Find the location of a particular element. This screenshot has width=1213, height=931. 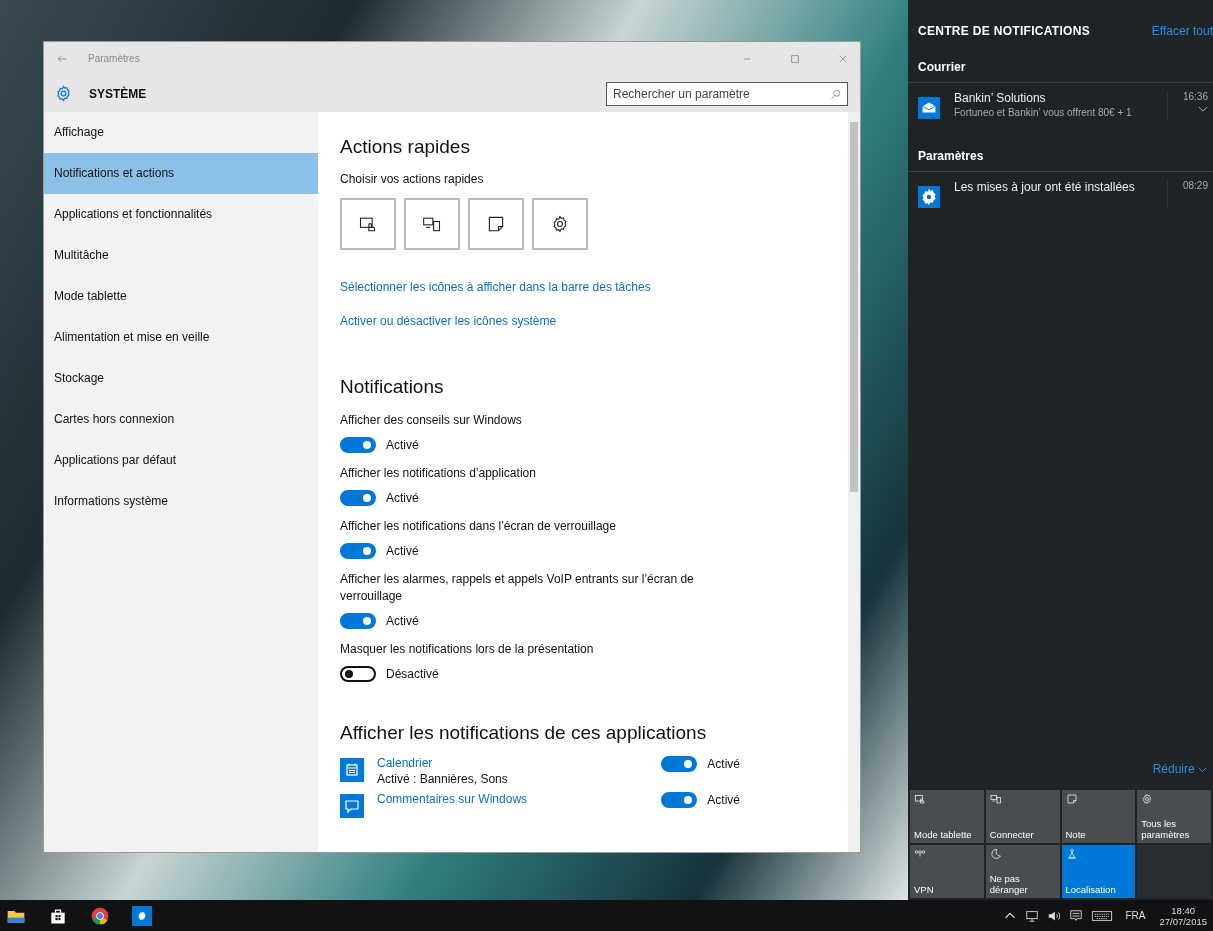

tile-label: Connecter is located at coordinates (1012, 834).